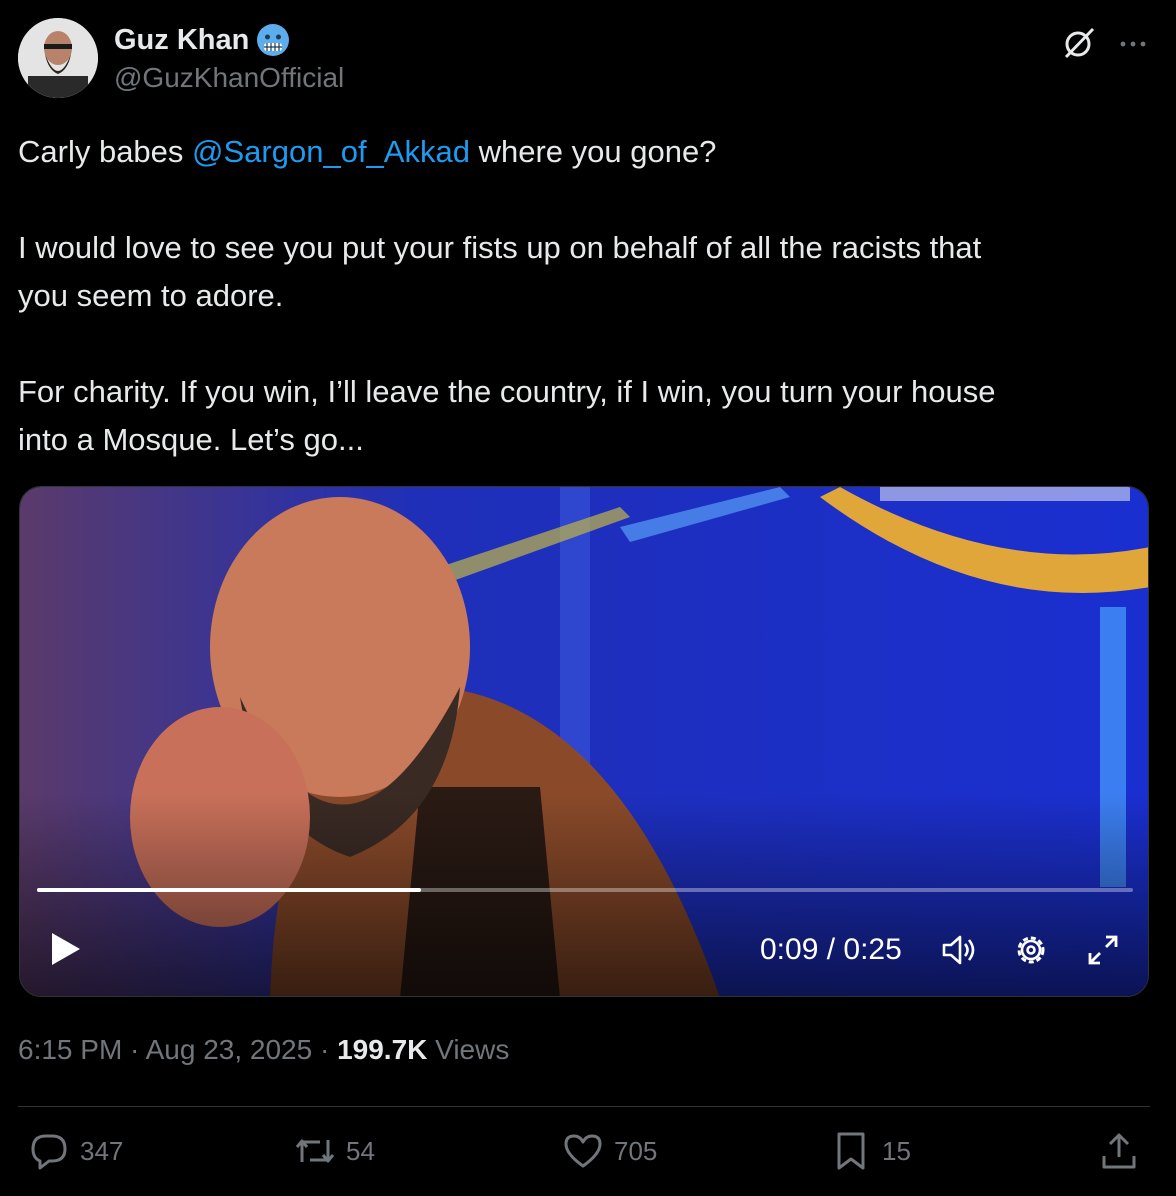 This screenshot has width=1176, height=1196. What do you see at coordinates (49, 1152) in the screenshot?
I see `reply-icon` at bounding box center [49, 1152].